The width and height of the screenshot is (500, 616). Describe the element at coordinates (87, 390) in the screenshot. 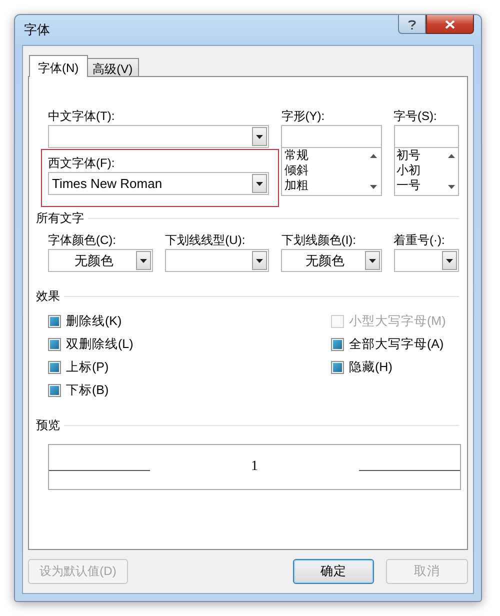

I see `checkbox-label: 下标(B)` at that location.